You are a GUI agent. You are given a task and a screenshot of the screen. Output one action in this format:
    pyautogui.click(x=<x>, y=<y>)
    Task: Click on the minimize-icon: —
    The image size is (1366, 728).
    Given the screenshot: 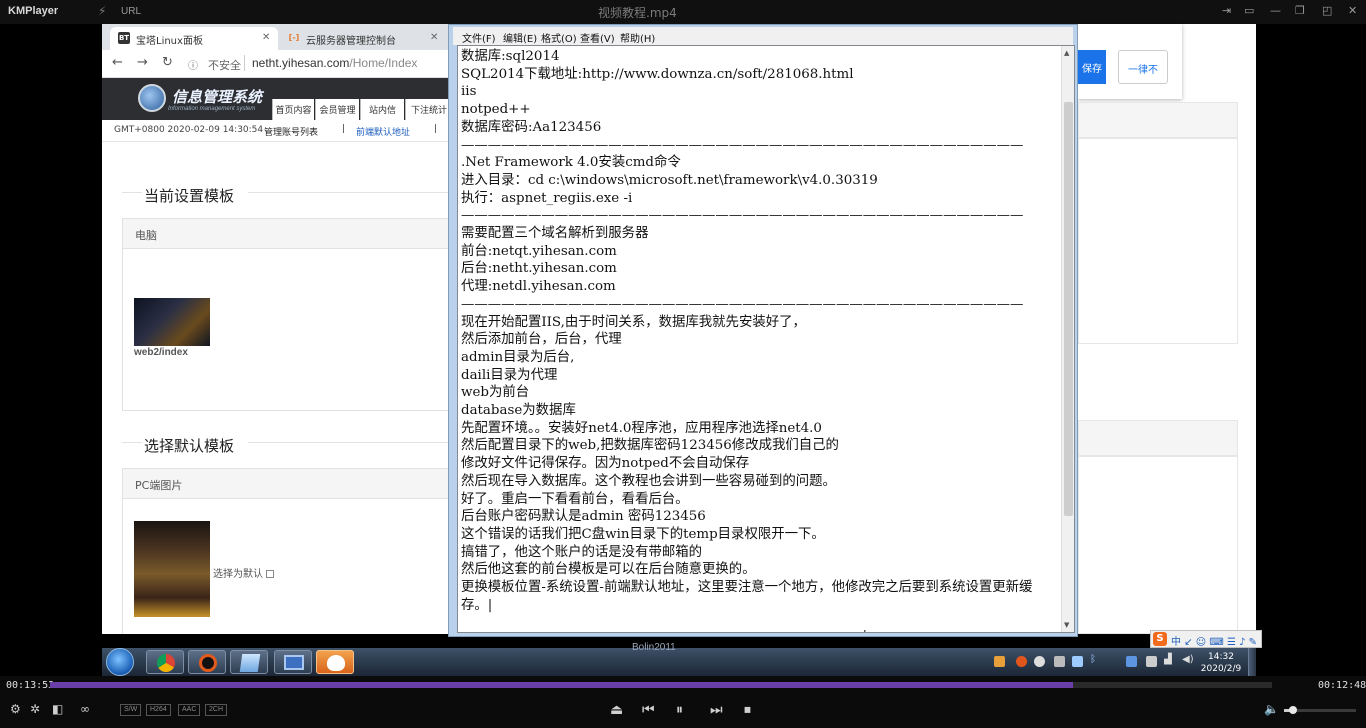 What is the action you would take?
    pyautogui.click(x=1275, y=10)
    